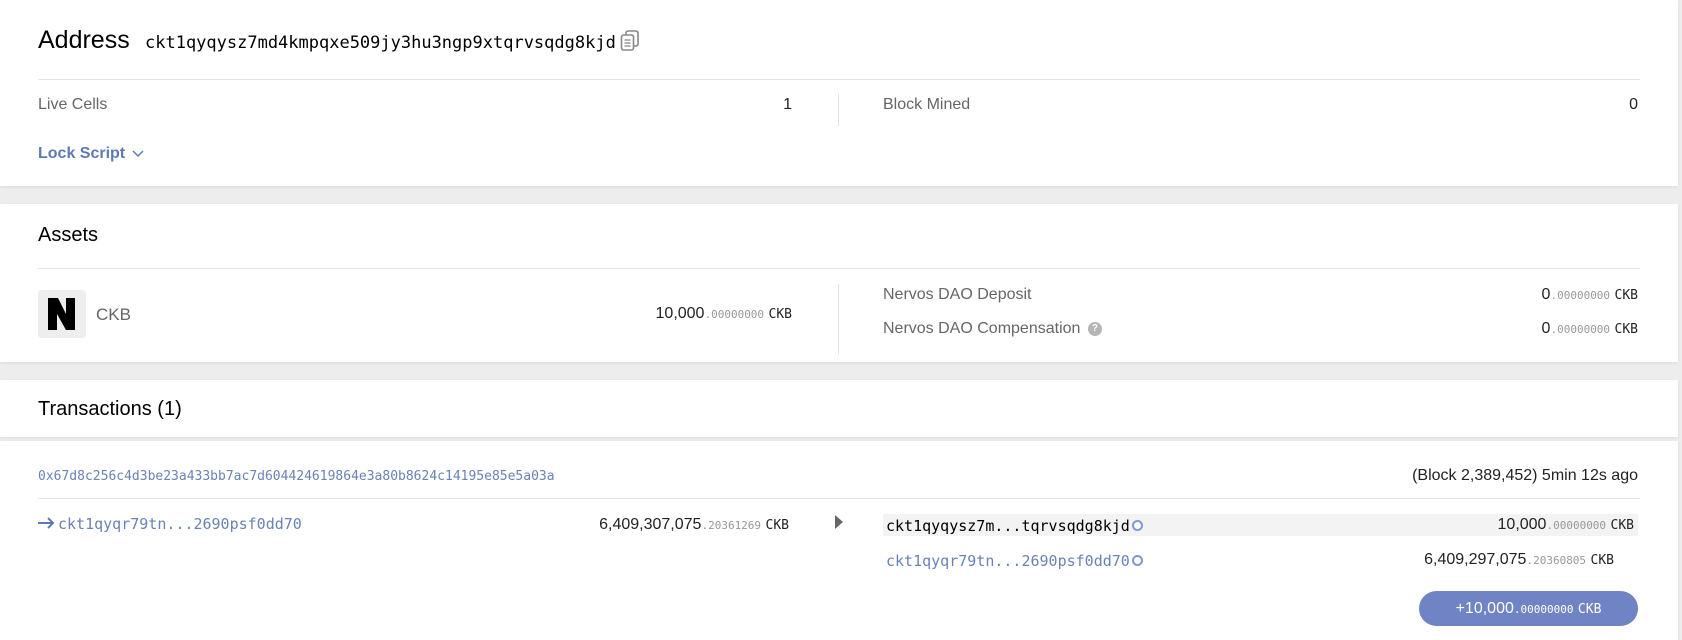 The height and width of the screenshot is (640, 1682). I want to click on ckb-balance-dec: .00000000, so click(734, 314).